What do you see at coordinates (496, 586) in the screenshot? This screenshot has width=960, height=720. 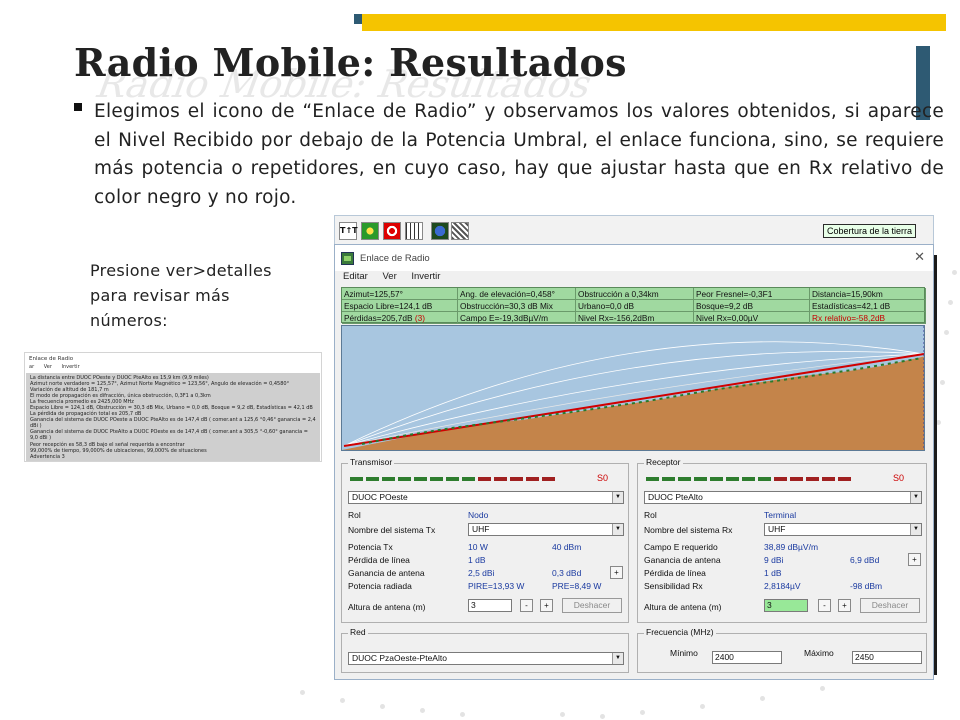 I see `tx-pire: PIRE=13,93 W` at bounding box center [496, 586].